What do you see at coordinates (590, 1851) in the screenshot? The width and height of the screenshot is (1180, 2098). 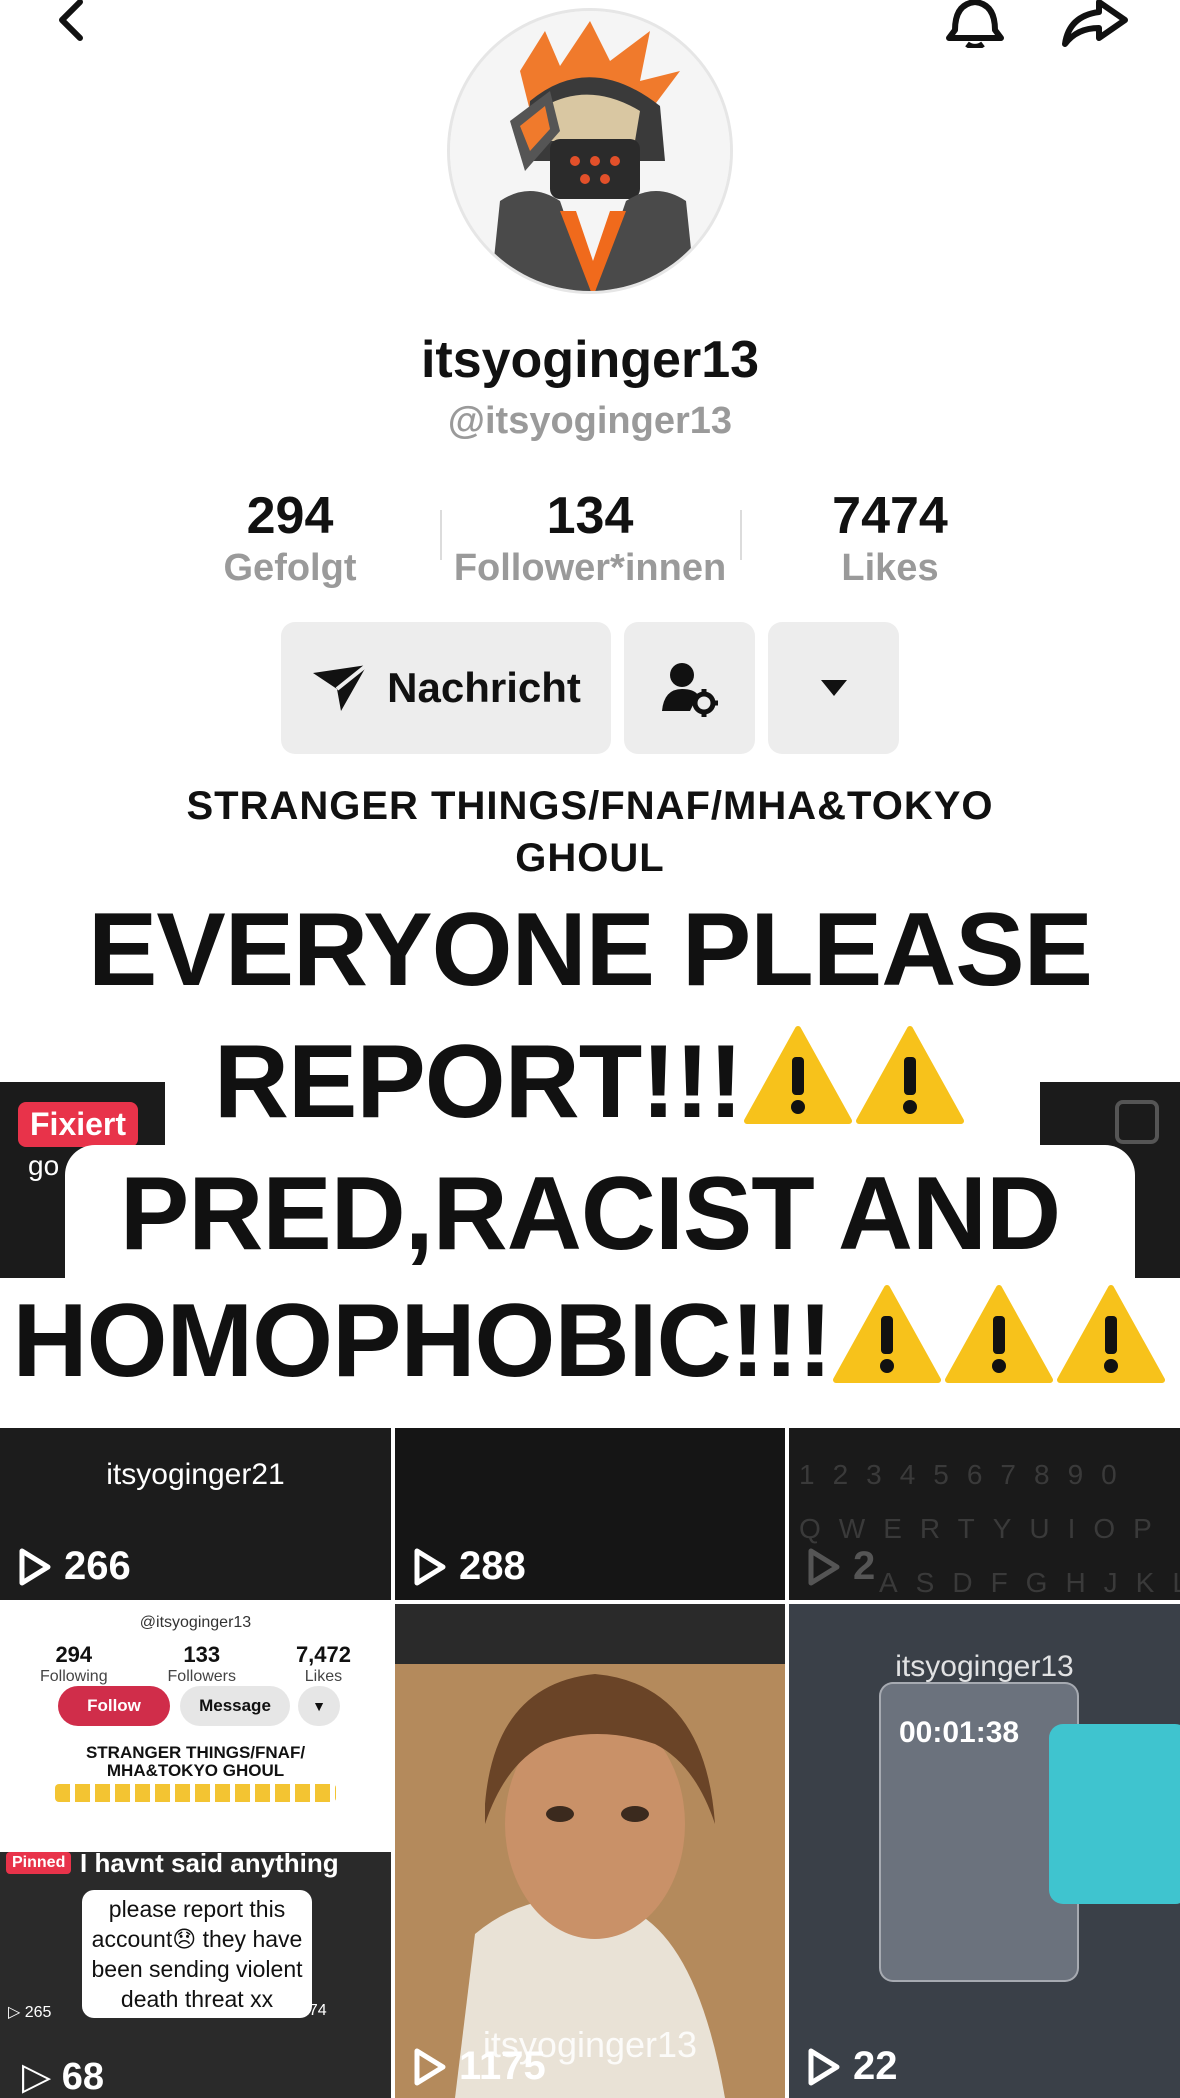 I see `video-thumbnail: itsyoginger13 1175` at bounding box center [590, 1851].